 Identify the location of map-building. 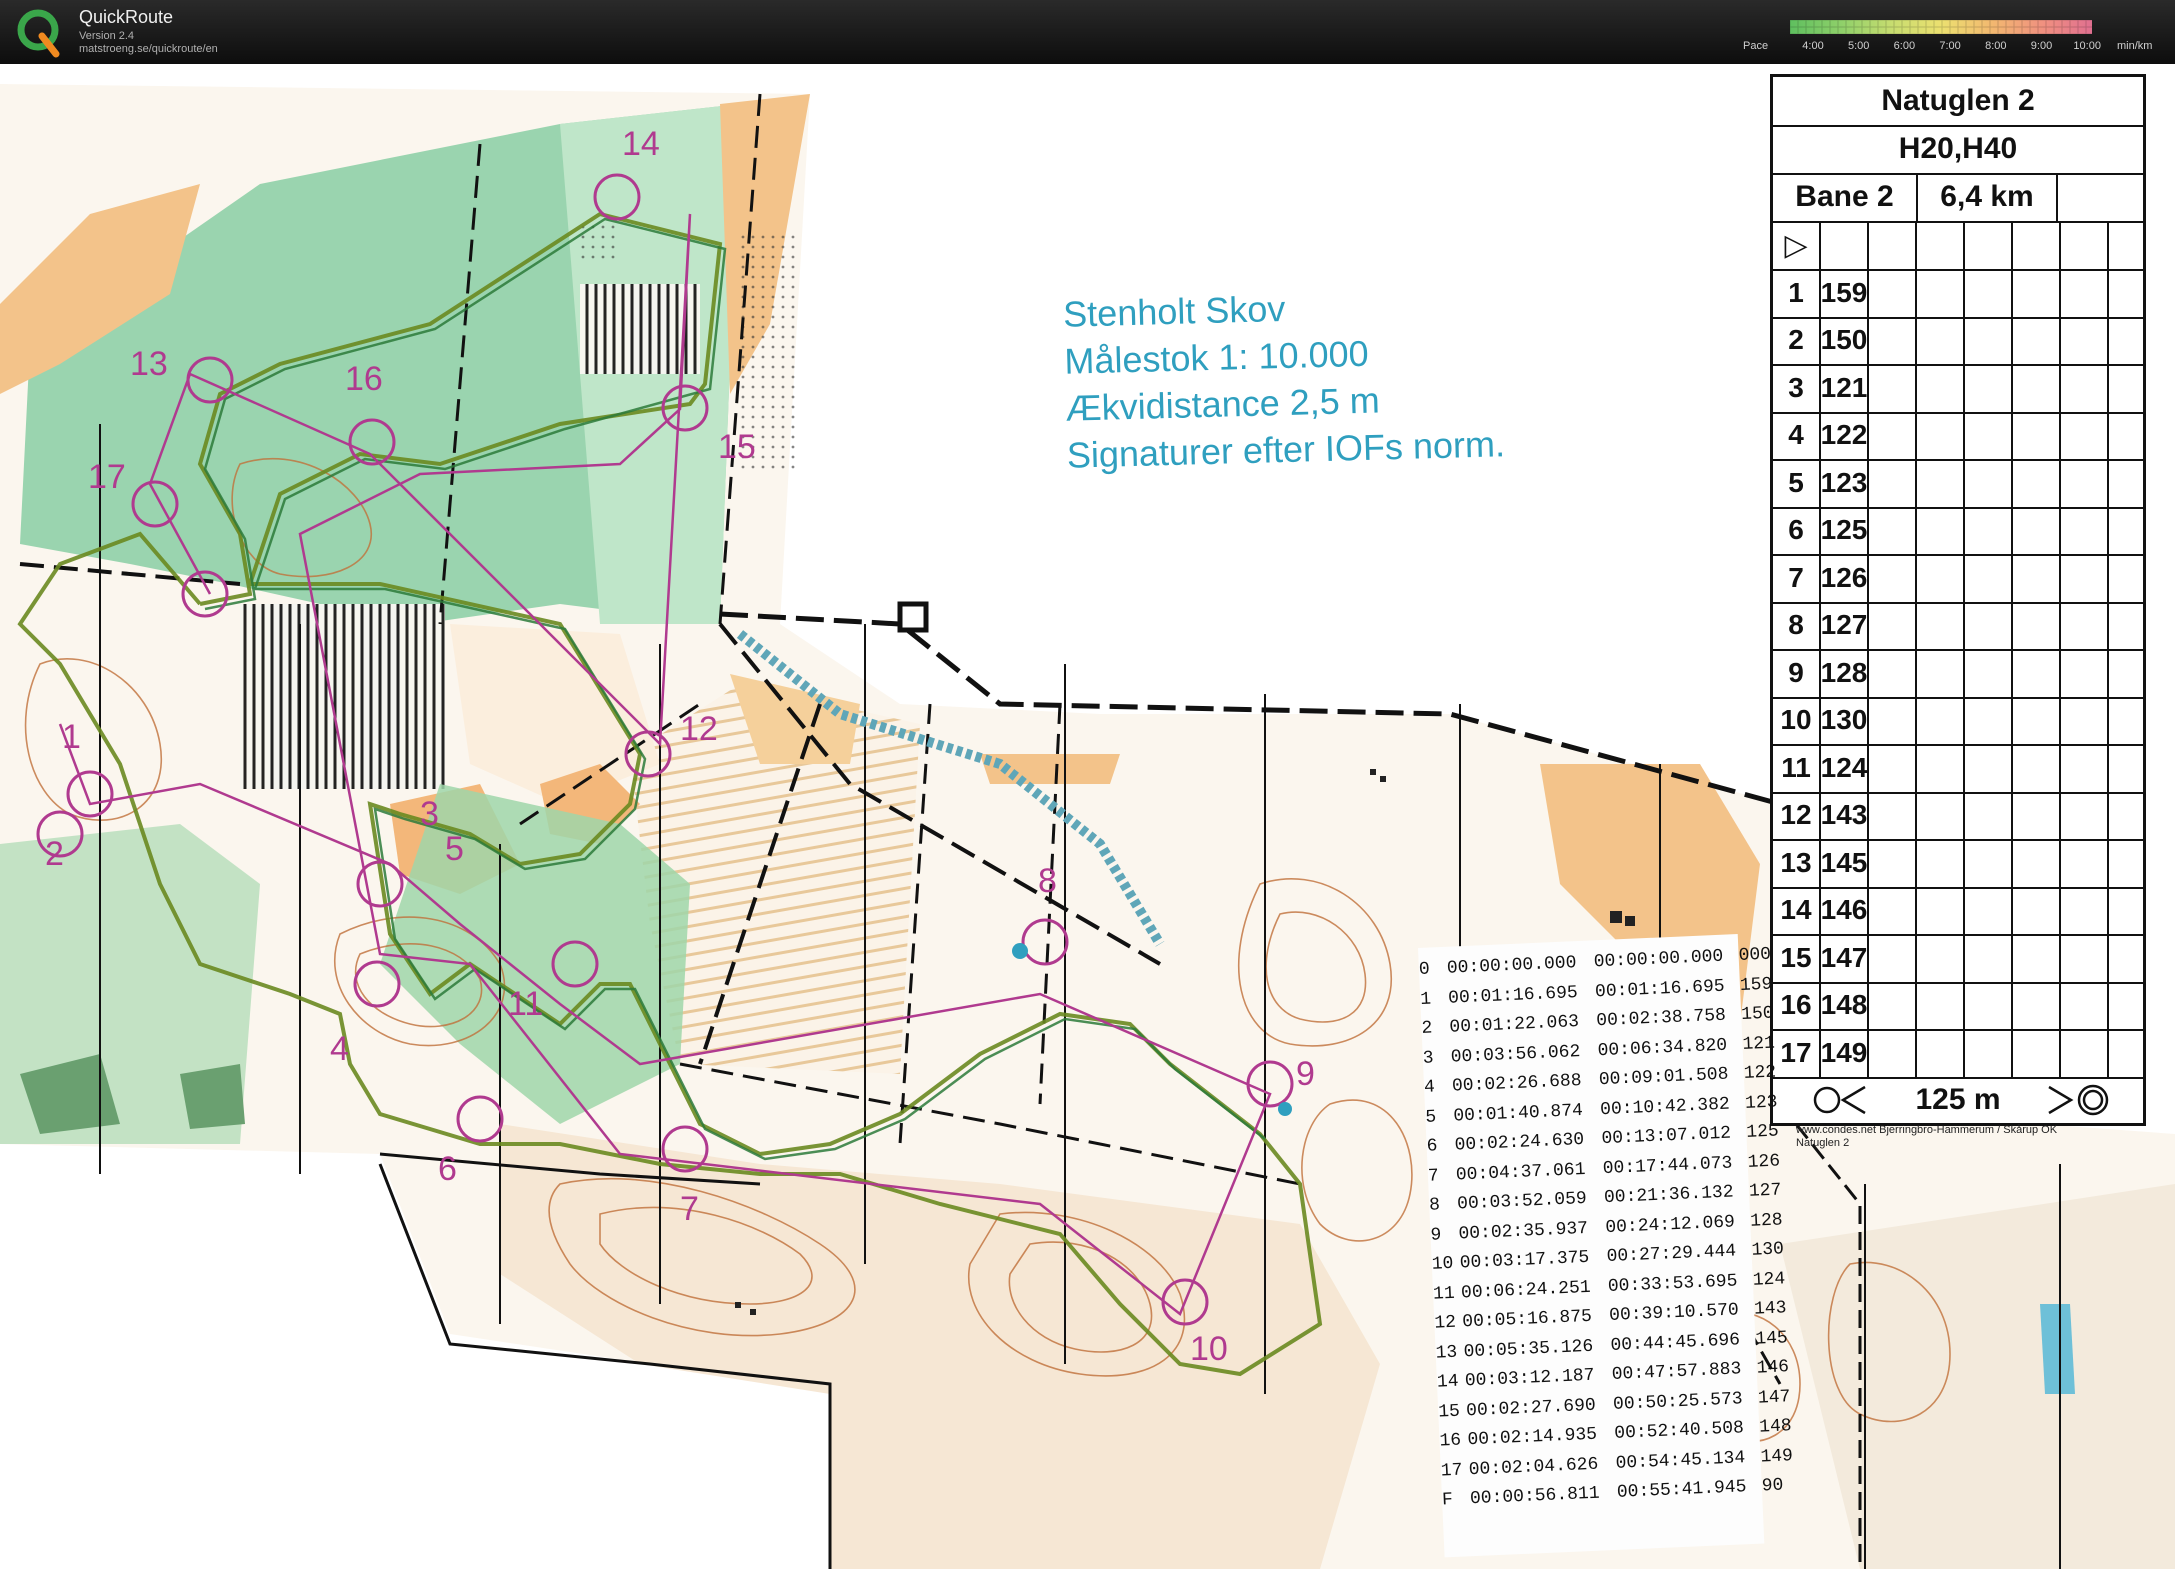
(913, 617).